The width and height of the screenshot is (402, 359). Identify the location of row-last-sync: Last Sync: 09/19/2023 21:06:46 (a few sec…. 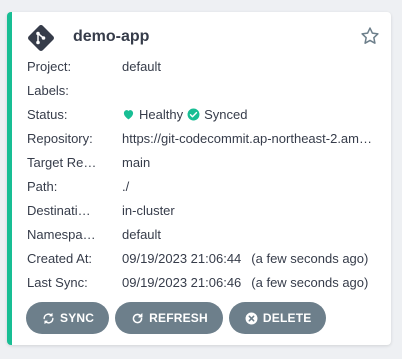
(204, 283).